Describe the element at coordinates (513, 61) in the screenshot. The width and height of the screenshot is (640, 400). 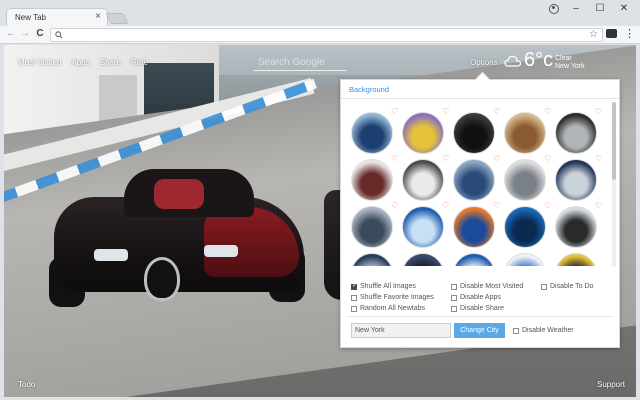
I see `cloud-icon` at that location.